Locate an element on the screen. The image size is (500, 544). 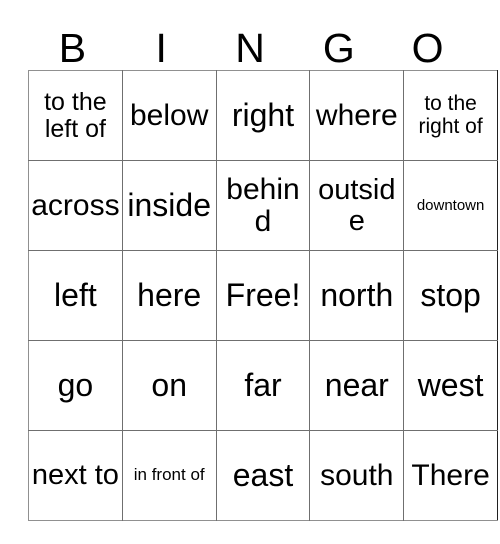
bingo-cell-label: to the left of is located at coordinates (75, 115).